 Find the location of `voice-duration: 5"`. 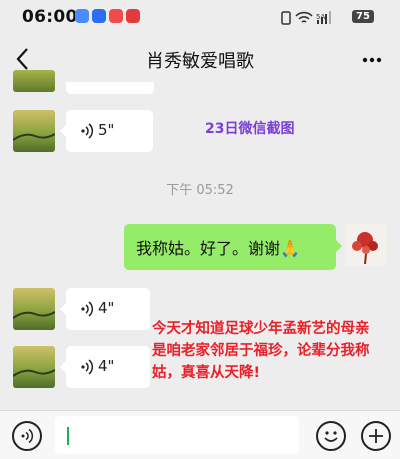

voice-duration: 5" is located at coordinates (106, 130).